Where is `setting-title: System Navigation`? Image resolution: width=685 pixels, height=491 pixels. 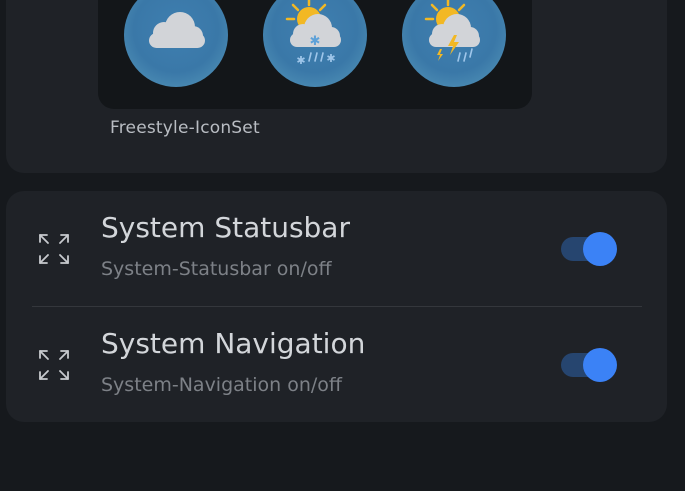
setting-title: System Navigation is located at coordinates (233, 343).